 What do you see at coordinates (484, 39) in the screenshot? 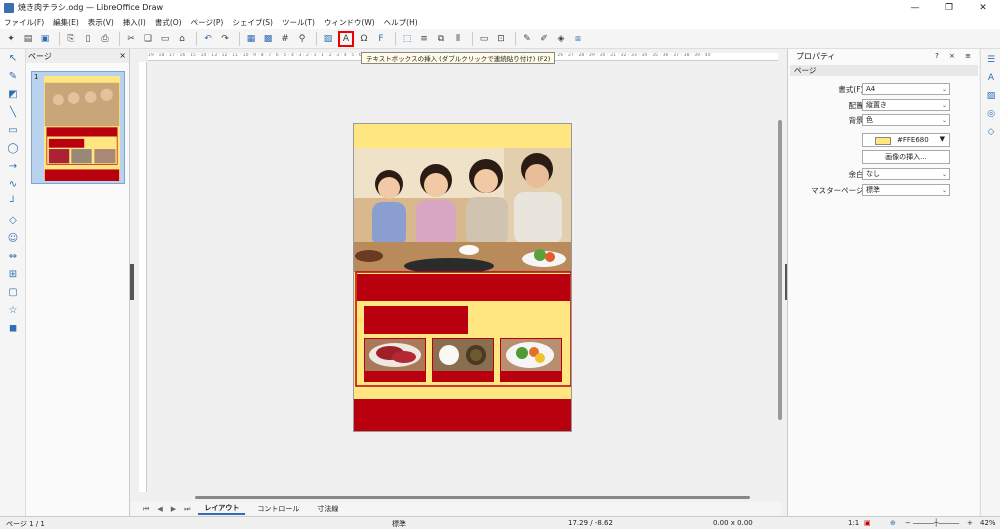
I see `shadow-icon: ▭` at bounding box center [484, 39].